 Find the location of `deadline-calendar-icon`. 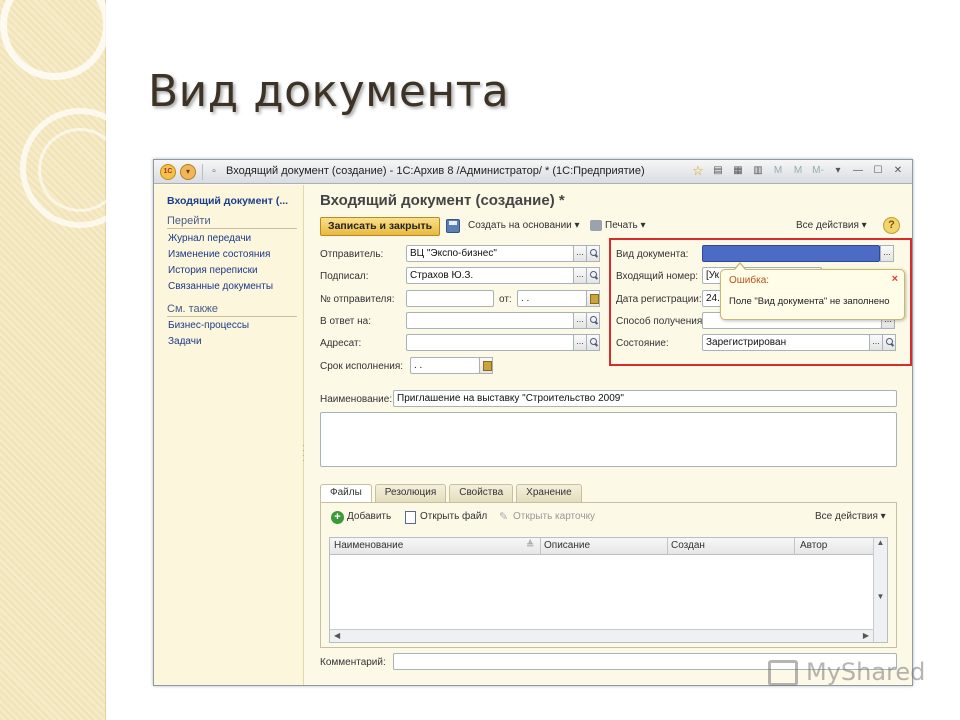

deadline-calendar-icon is located at coordinates (486, 365).